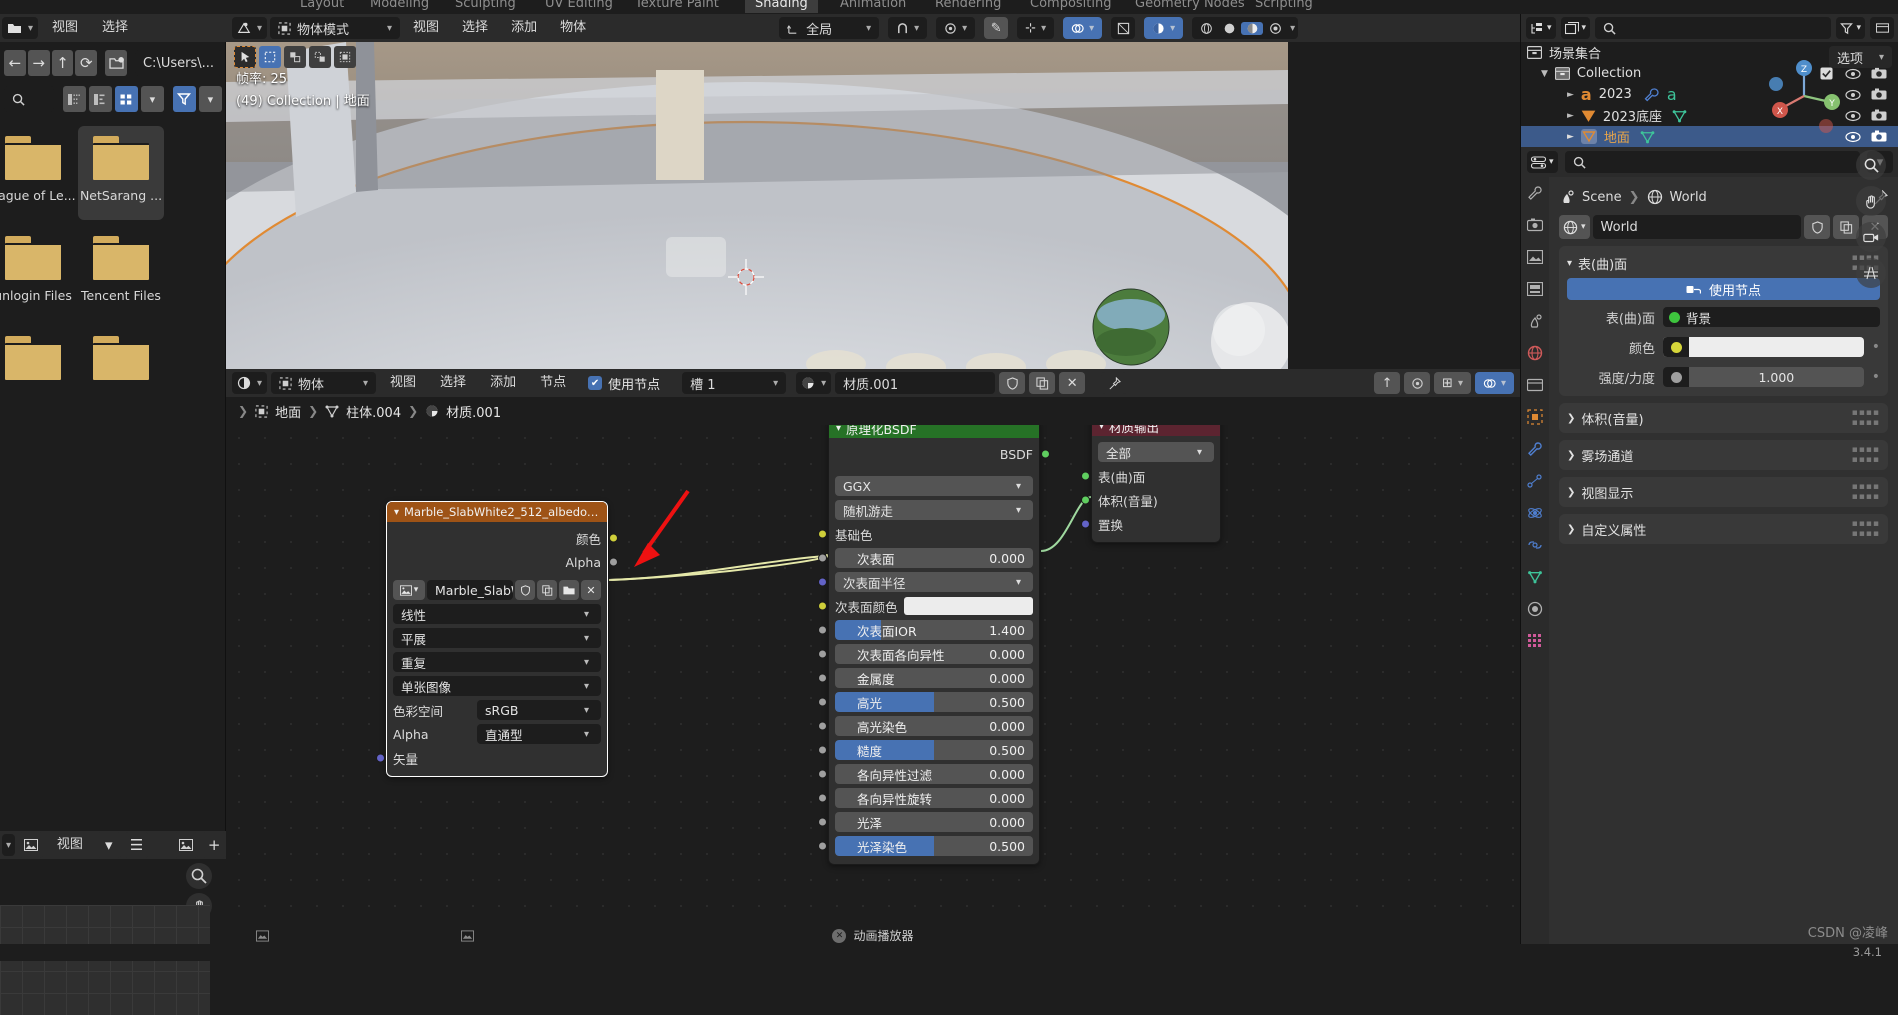 This screenshot has height=1015, width=1898. Describe the element at coordinates (409, 590) in the screenshot. I see `image-browse-icon: ▾` at that location.